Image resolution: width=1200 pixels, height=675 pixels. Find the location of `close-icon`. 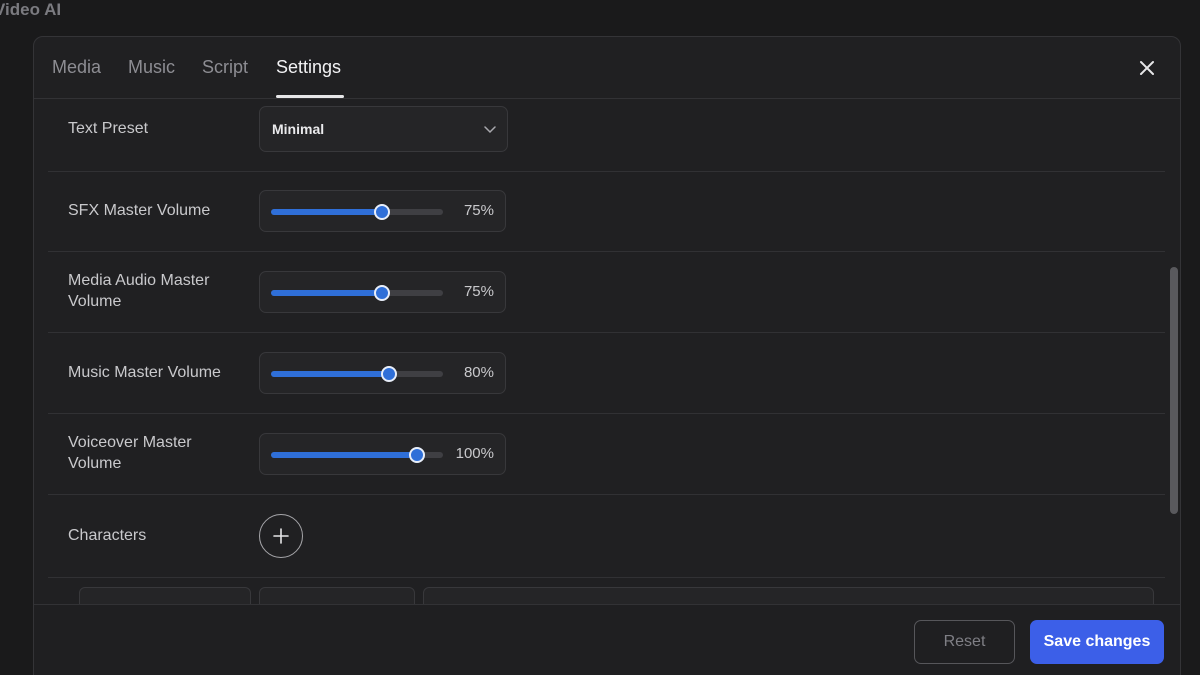

close-icon is located at coordinates (1147, 68).